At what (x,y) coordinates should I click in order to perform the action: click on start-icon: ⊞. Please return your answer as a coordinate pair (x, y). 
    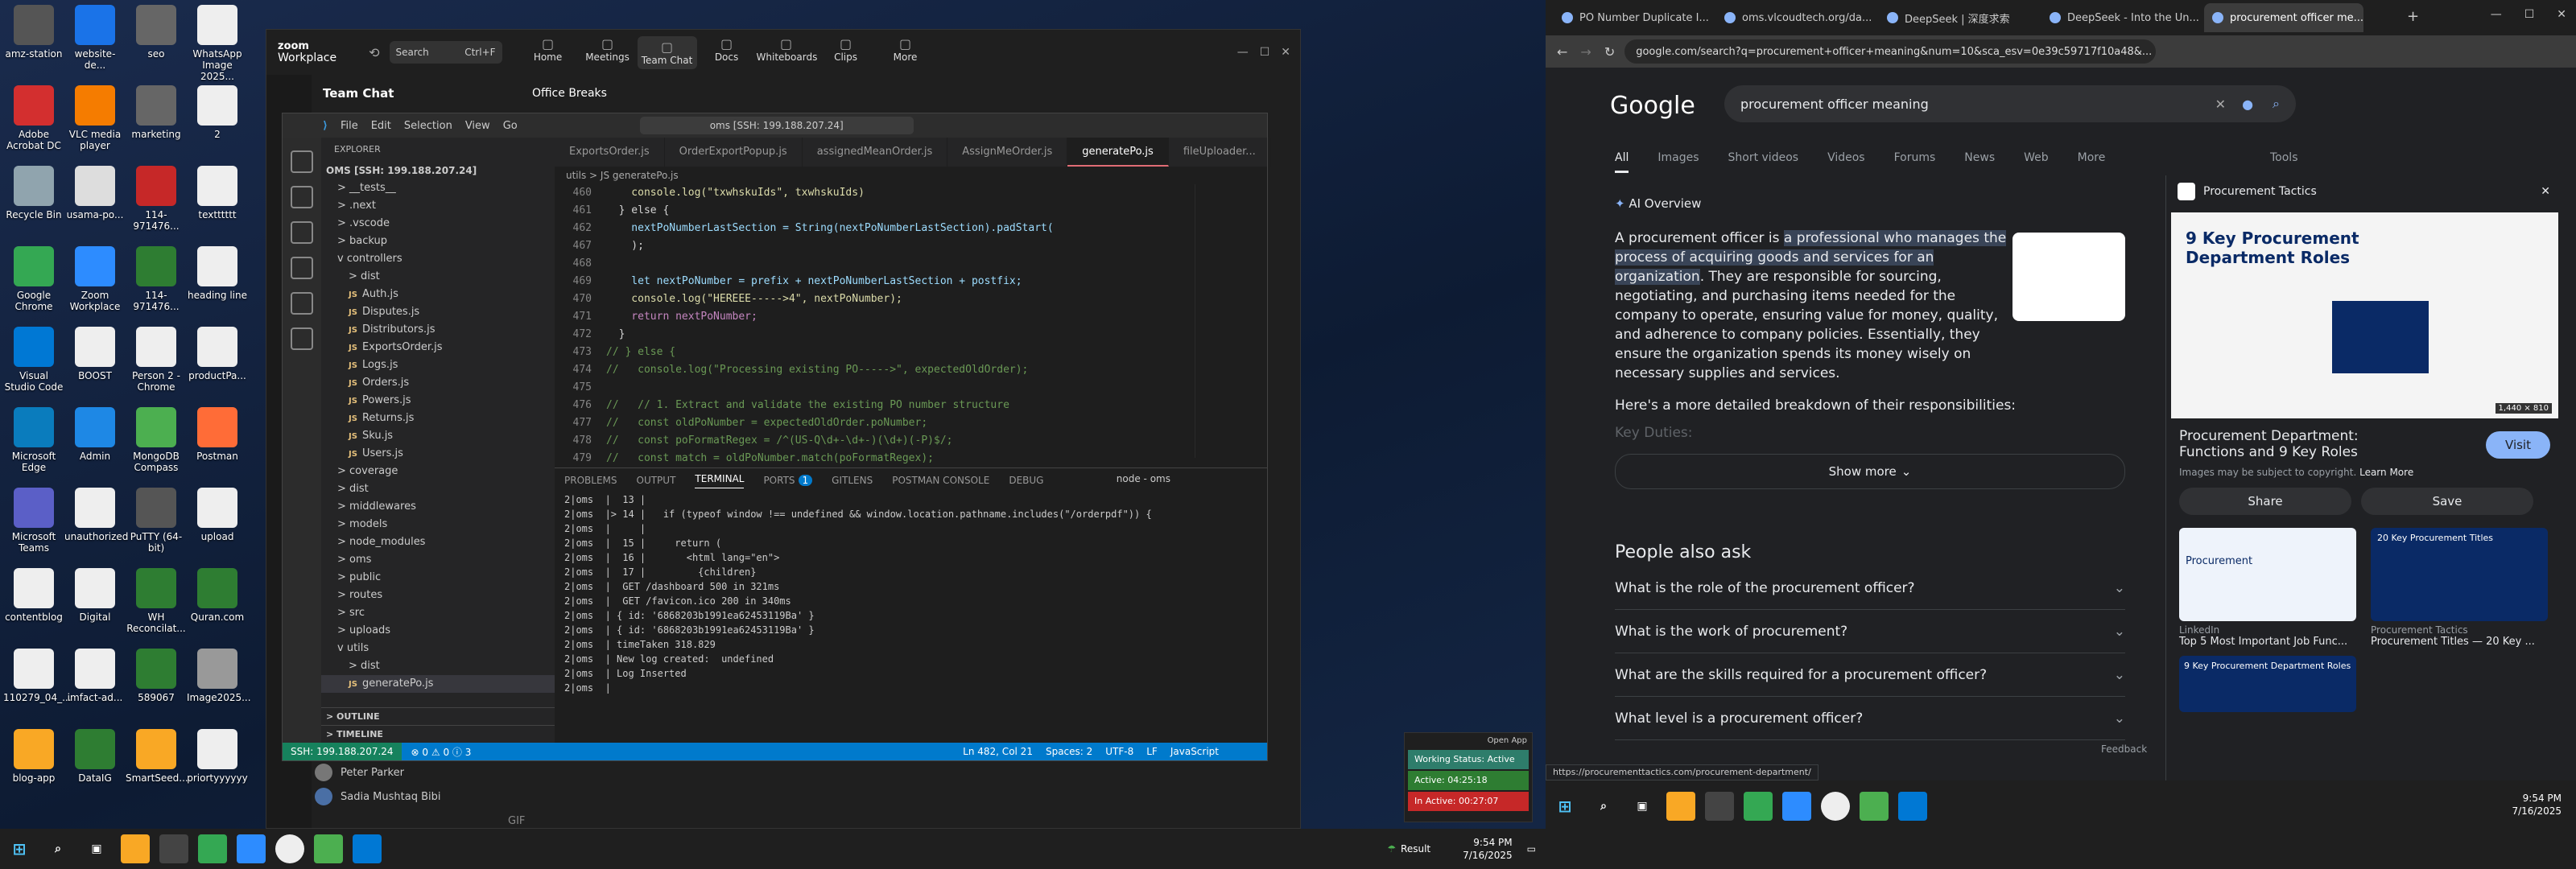
    Looking at the image, I should click on (1564, 806).